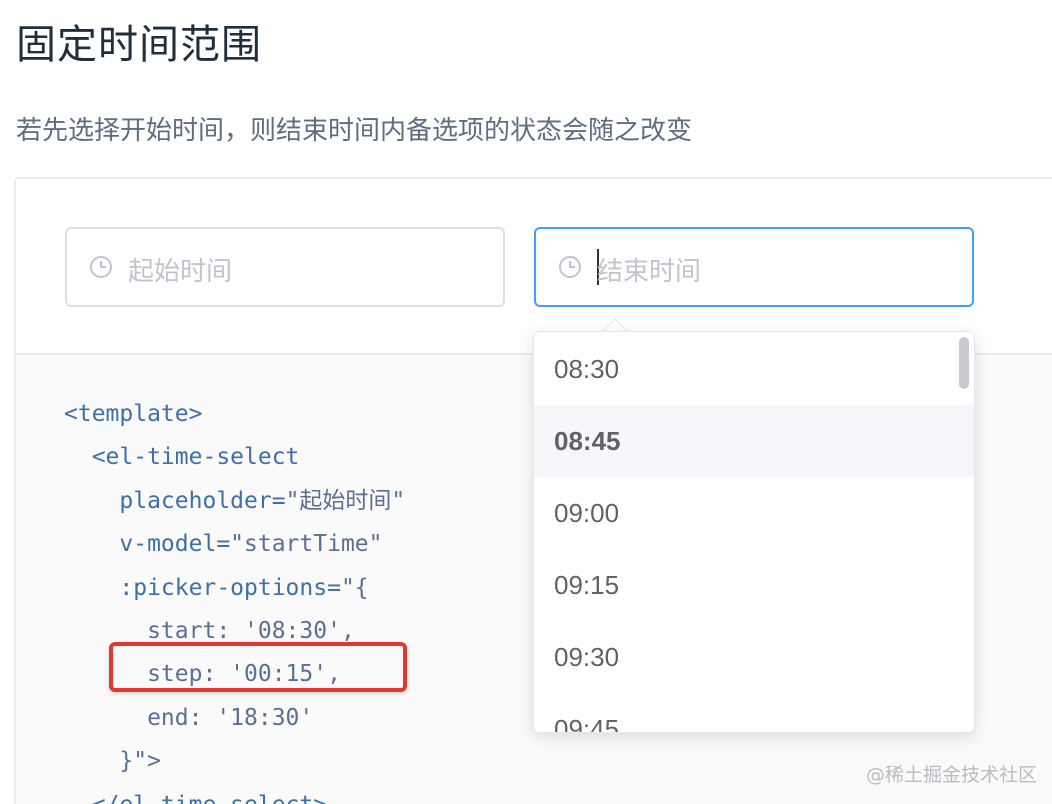  I want to click on code-line: v-model="startTime", so click(234, 544).